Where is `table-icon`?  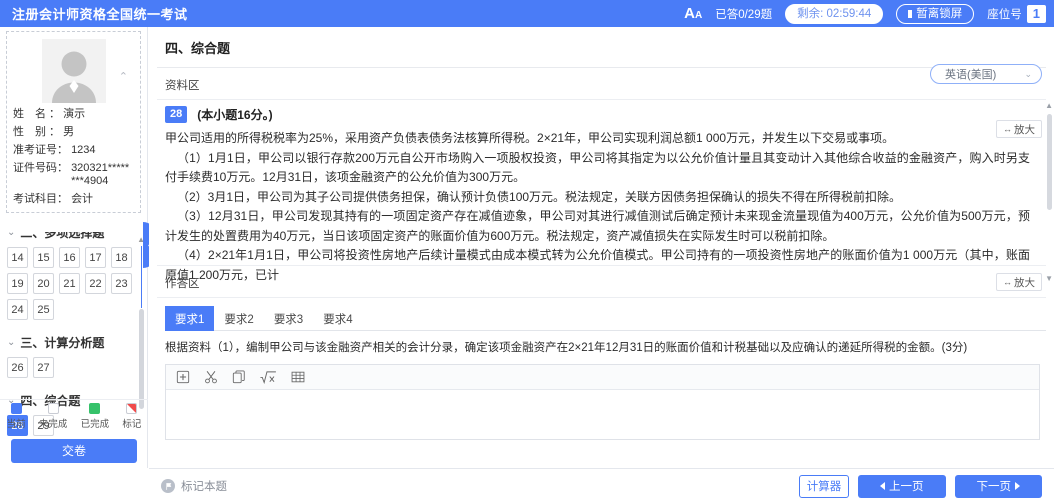 table-icon is located at coordinates (298, 377).